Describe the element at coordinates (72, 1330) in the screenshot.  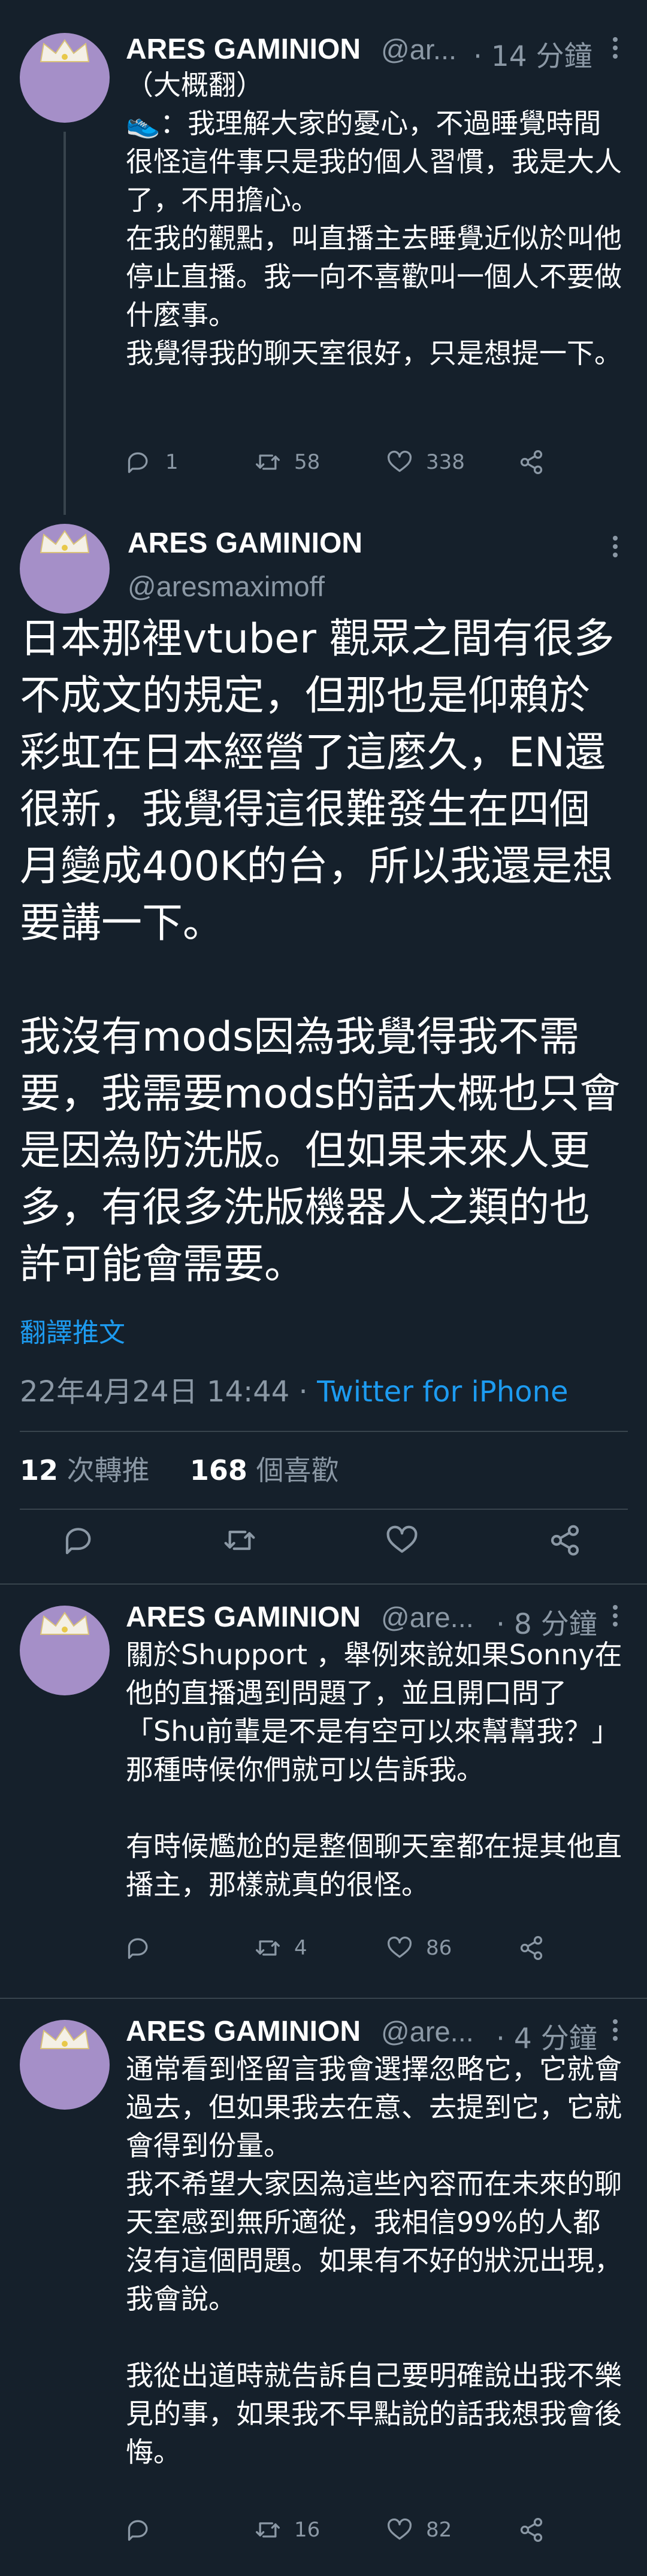
I see `translate-link: 翻譯推文` at that location.